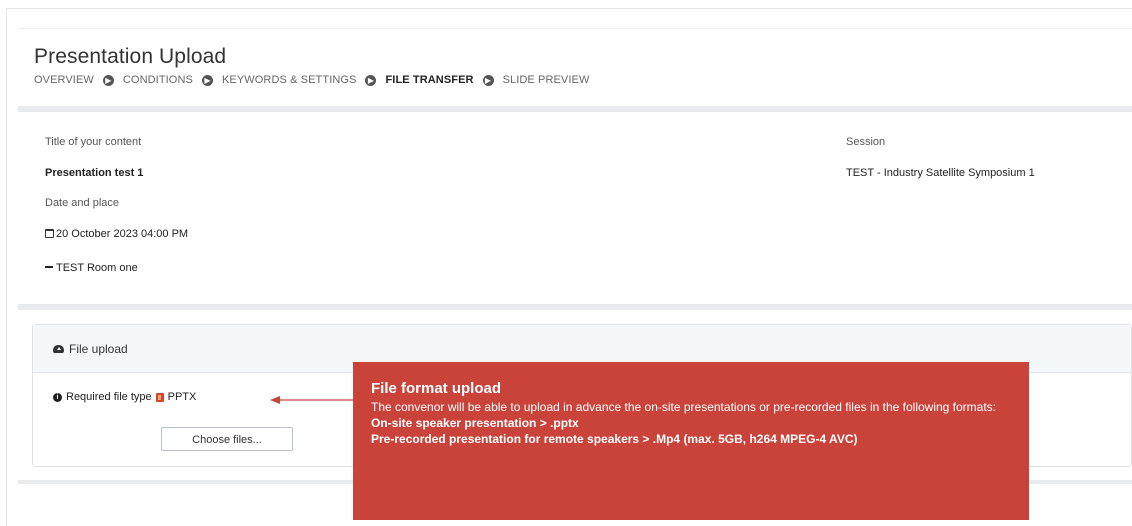 The width and height of the screenshot is (1132, 526). What do you see at coordinates (109, 397) in the screenshot?
I see `required-label: Required file type` at bounding box center [109, 397].